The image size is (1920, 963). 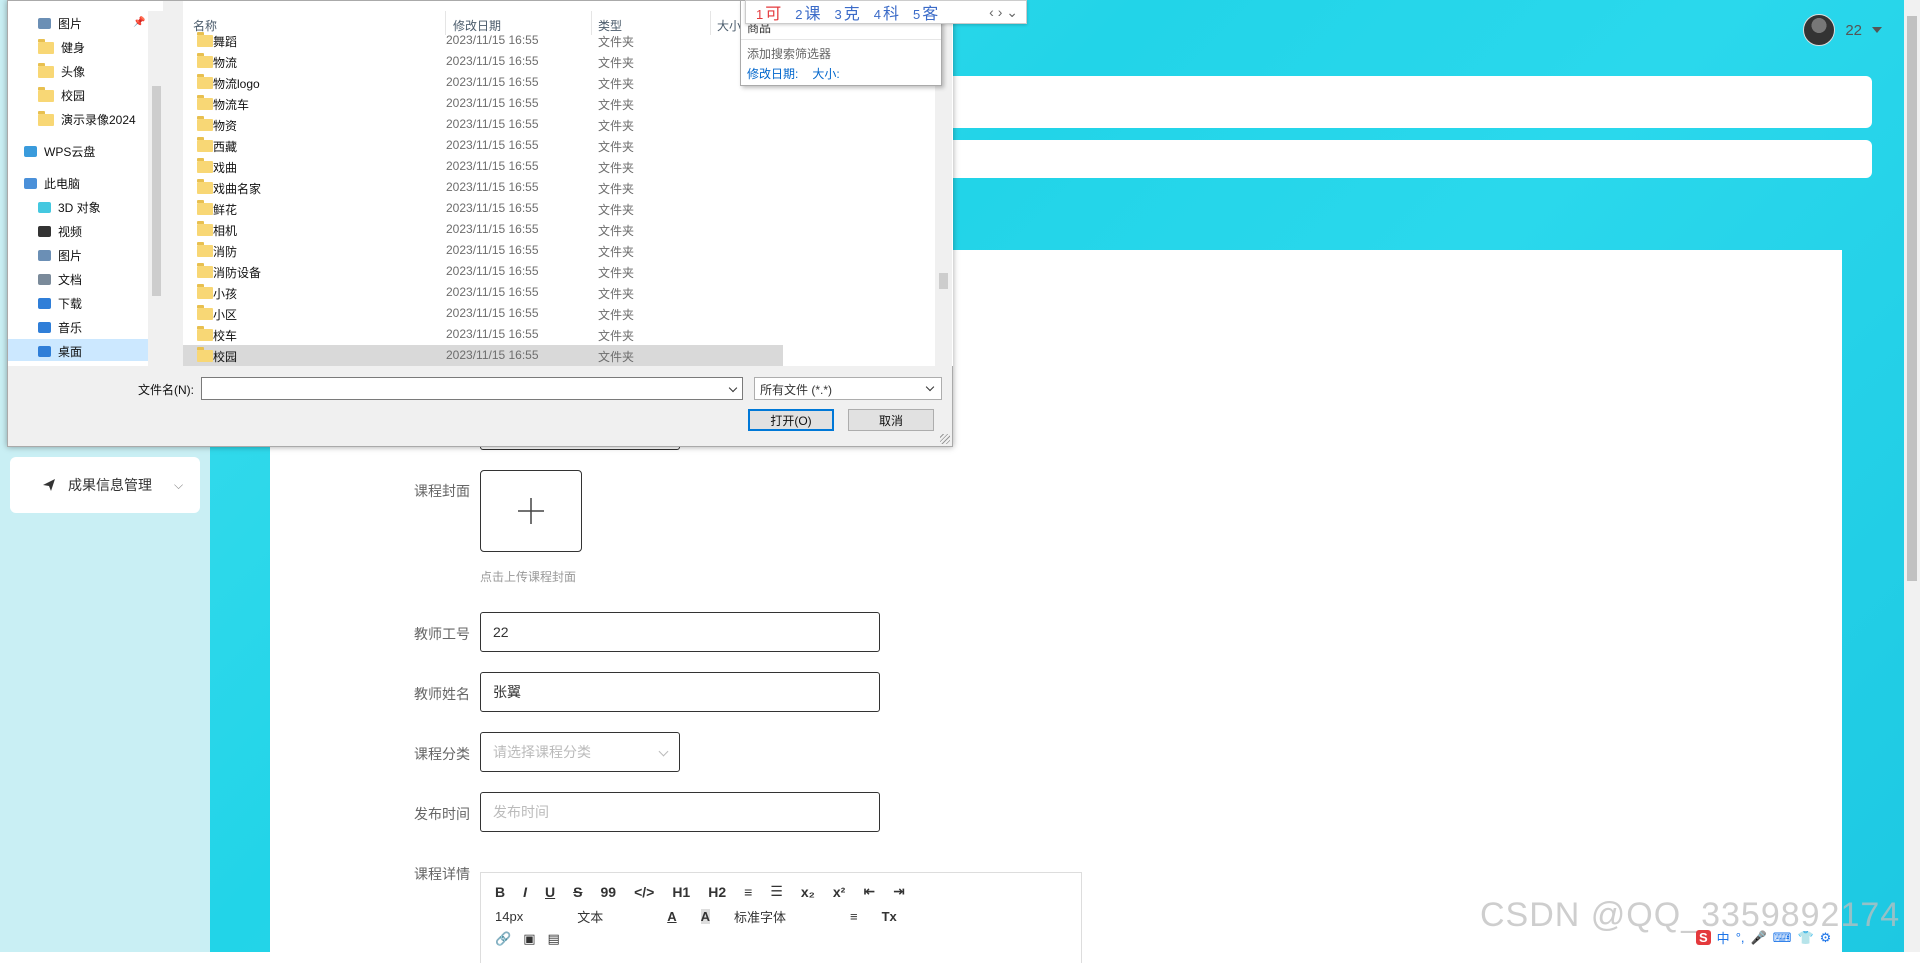 I want to click on file-row: 西藏 2023/11/15 16:55 文件夹, so click(x=483, y=145).